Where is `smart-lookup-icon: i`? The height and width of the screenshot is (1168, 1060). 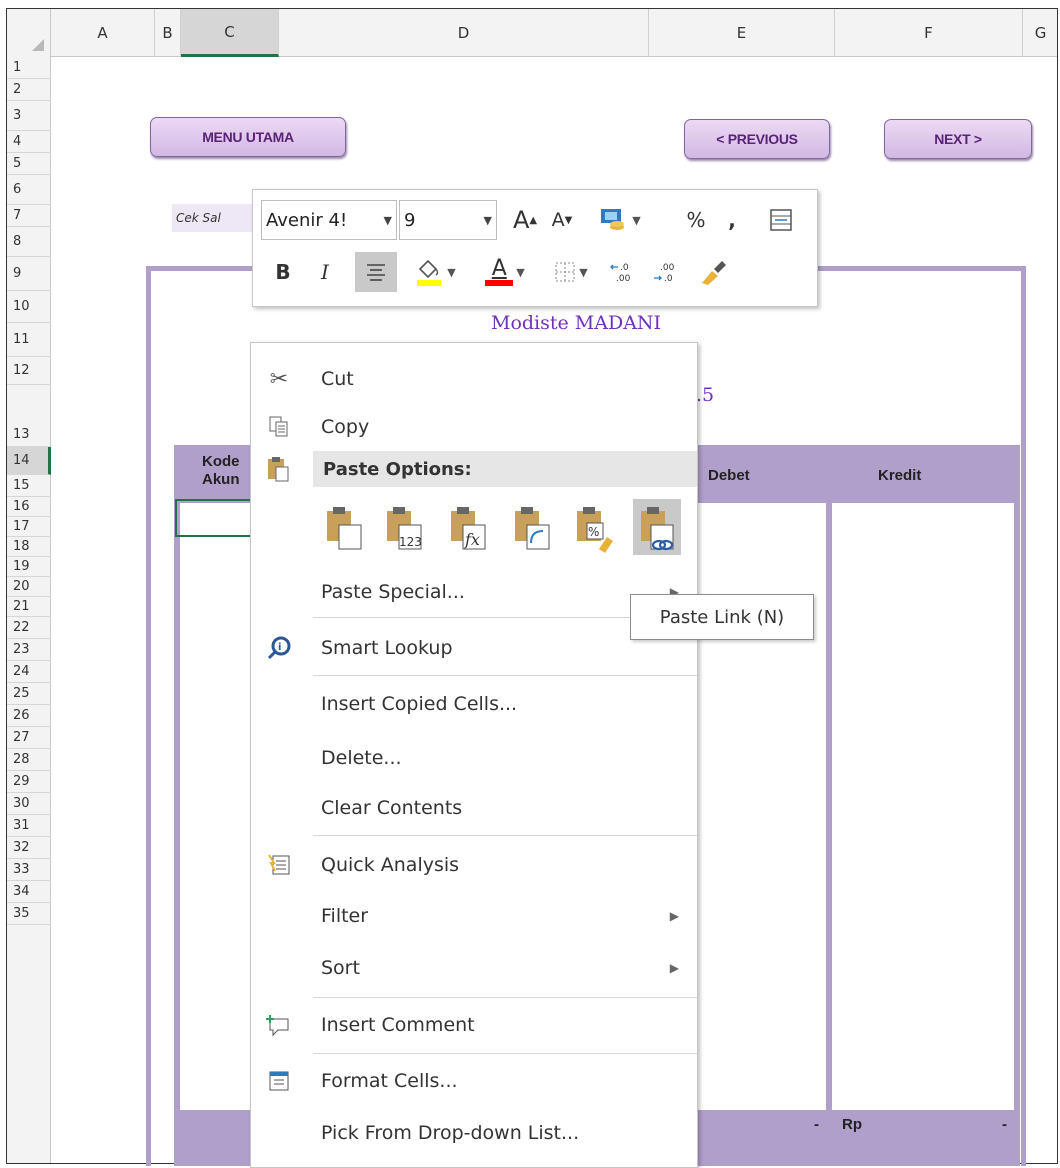 smart-lookup-icon: i is located at coordinates (279, 648).